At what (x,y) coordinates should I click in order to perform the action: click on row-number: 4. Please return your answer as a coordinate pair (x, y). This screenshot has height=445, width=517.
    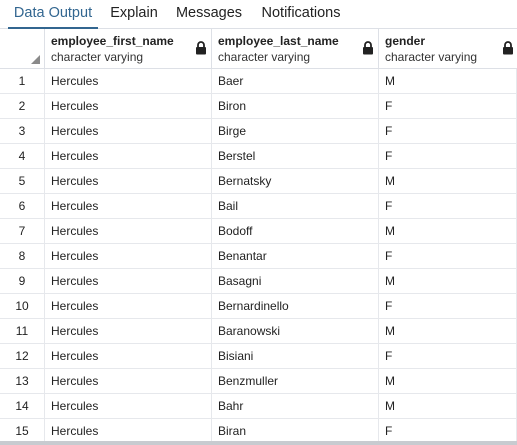
    Looking at the image, I should click on (22, 156).